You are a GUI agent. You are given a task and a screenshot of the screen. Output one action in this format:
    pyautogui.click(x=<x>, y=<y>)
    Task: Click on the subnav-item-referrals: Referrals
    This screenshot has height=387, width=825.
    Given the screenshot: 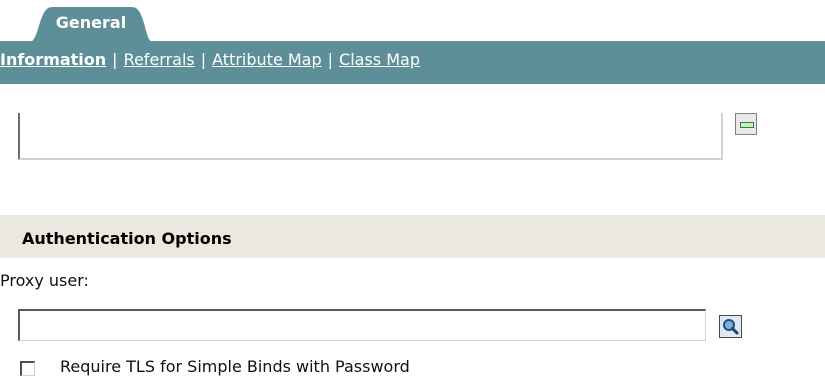 What is the action you would take?
    pyautogui.click(x=159, y=59)
    